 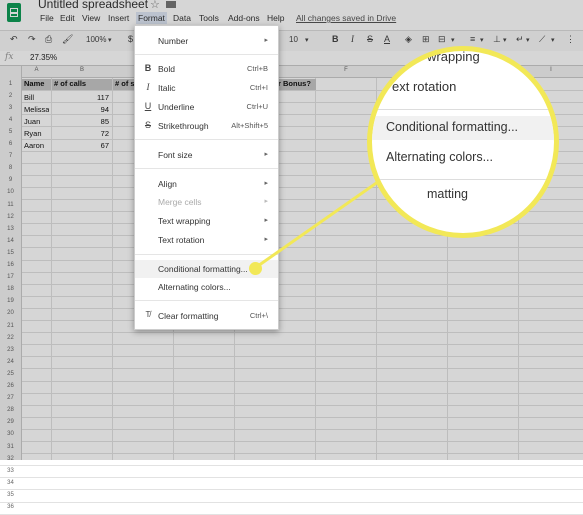 I want to click on row-header: 33, so click(x=10, y=471).